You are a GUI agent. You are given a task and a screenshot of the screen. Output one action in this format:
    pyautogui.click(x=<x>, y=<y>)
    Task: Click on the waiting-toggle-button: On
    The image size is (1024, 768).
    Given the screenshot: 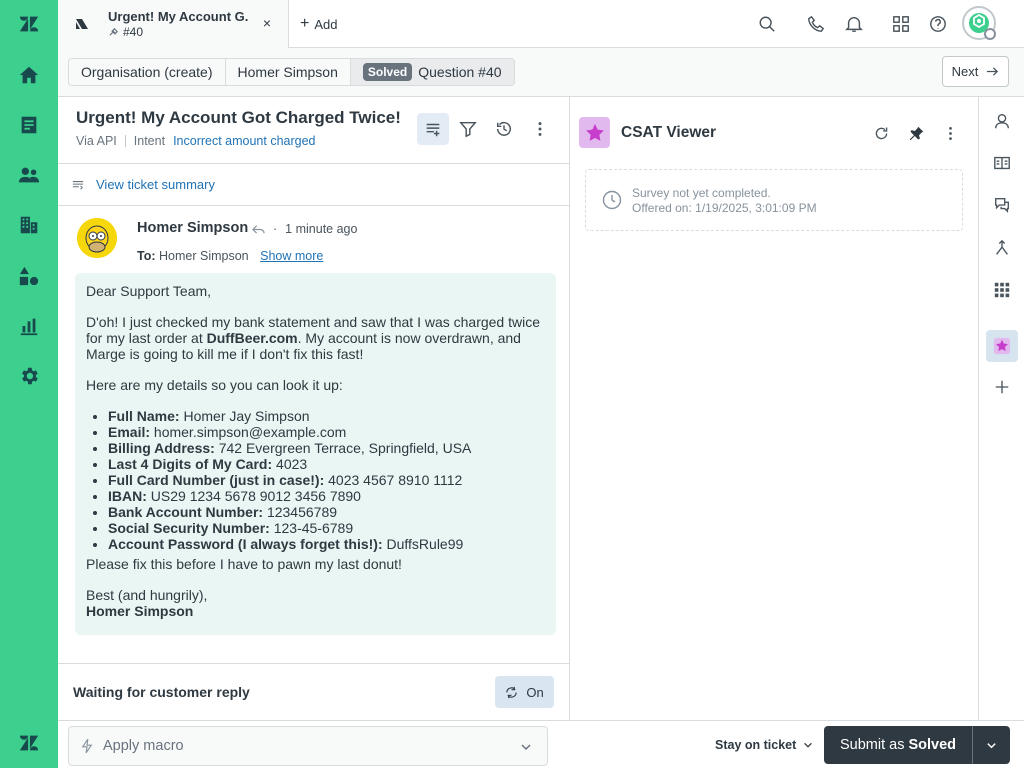 What is the action you would take?
    pyautogui.click(x=524, y=692)
    